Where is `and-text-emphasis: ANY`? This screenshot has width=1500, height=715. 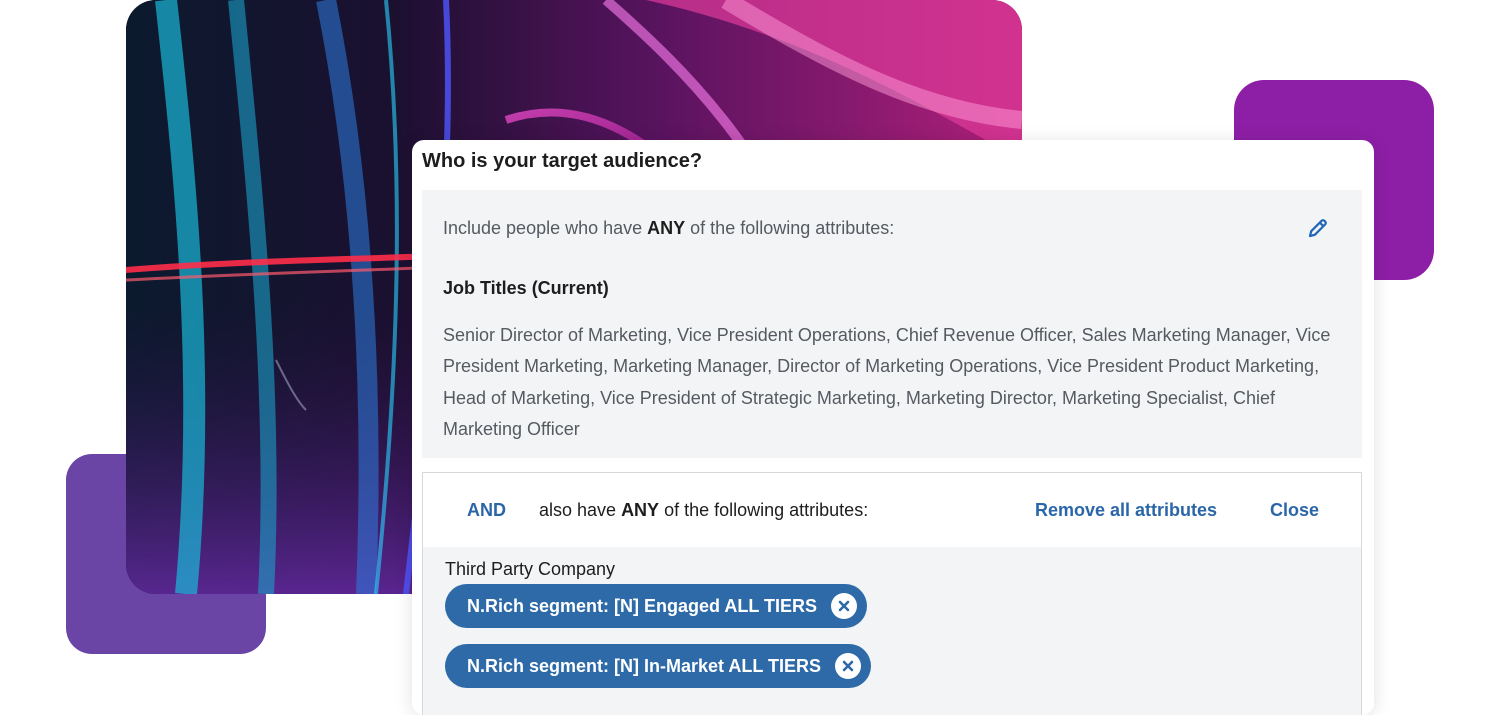 and-text-emphasis: ANY is located at coordinates (640, 510).